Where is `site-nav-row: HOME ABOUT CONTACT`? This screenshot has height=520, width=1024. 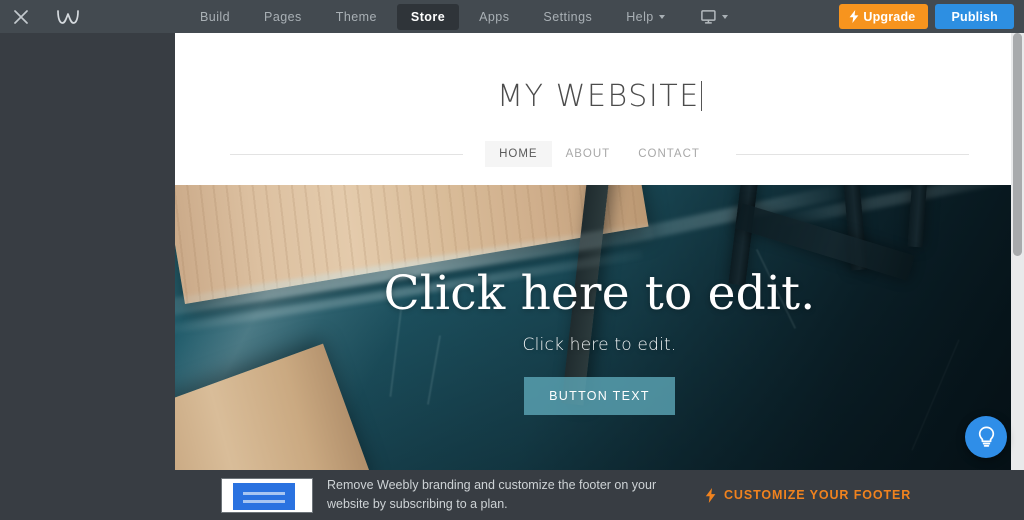 site-nav-row: HOME ABOUT CONTACT is located at coordinates (599, 154).